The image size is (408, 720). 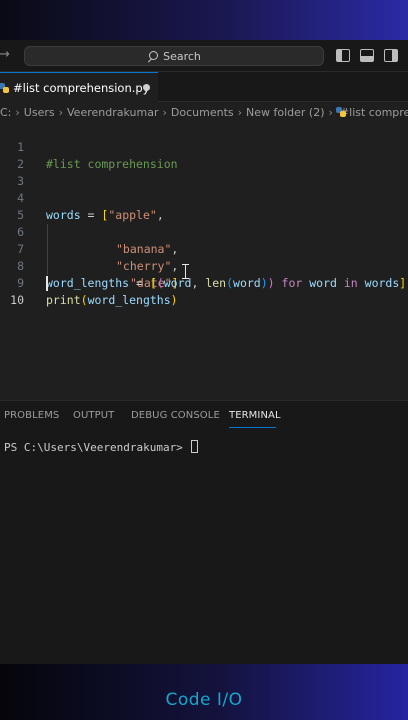 I want to click on token-variable: word_lengths, so click(x=129, y=300).